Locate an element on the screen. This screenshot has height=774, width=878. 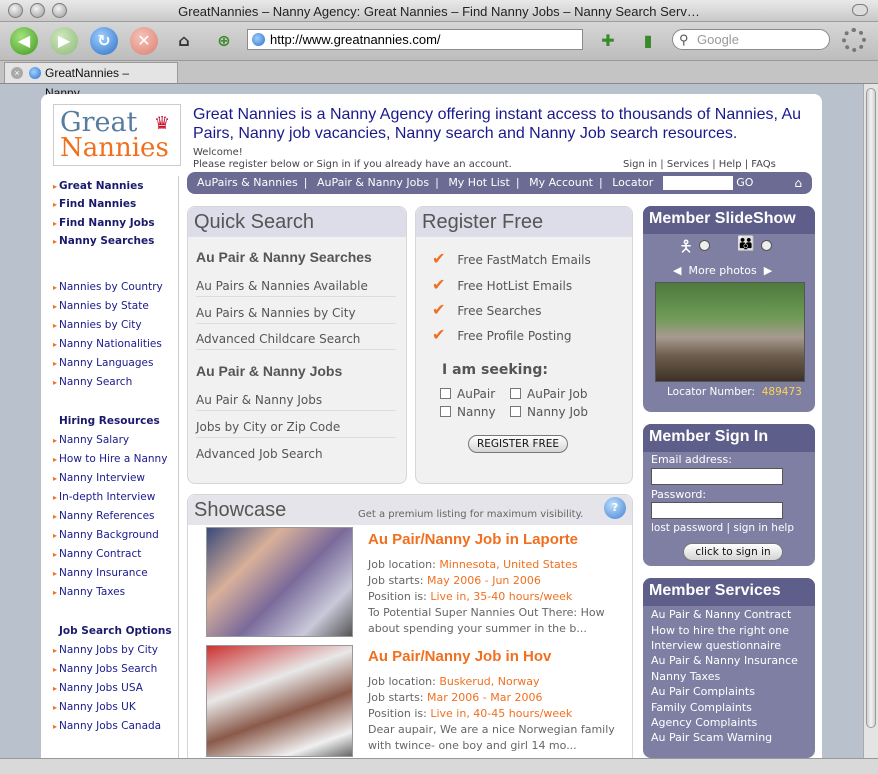
signin-link: Sign in is located at coordinates (640, 164).